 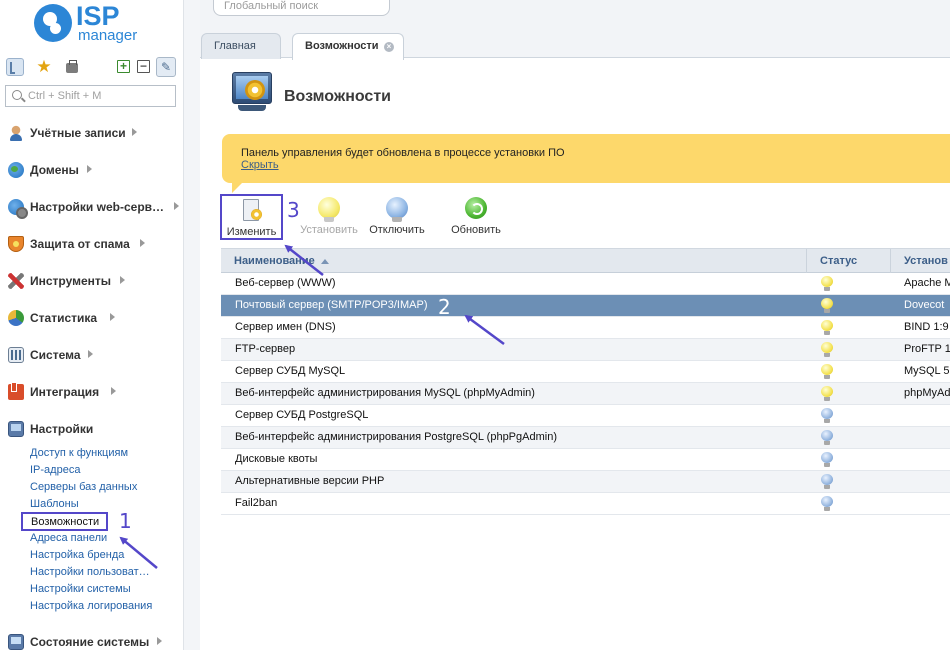 What do you see at coordinates (16, 429) in the screenshot?
I see `settings-icon` at bounding box center [16, 429].